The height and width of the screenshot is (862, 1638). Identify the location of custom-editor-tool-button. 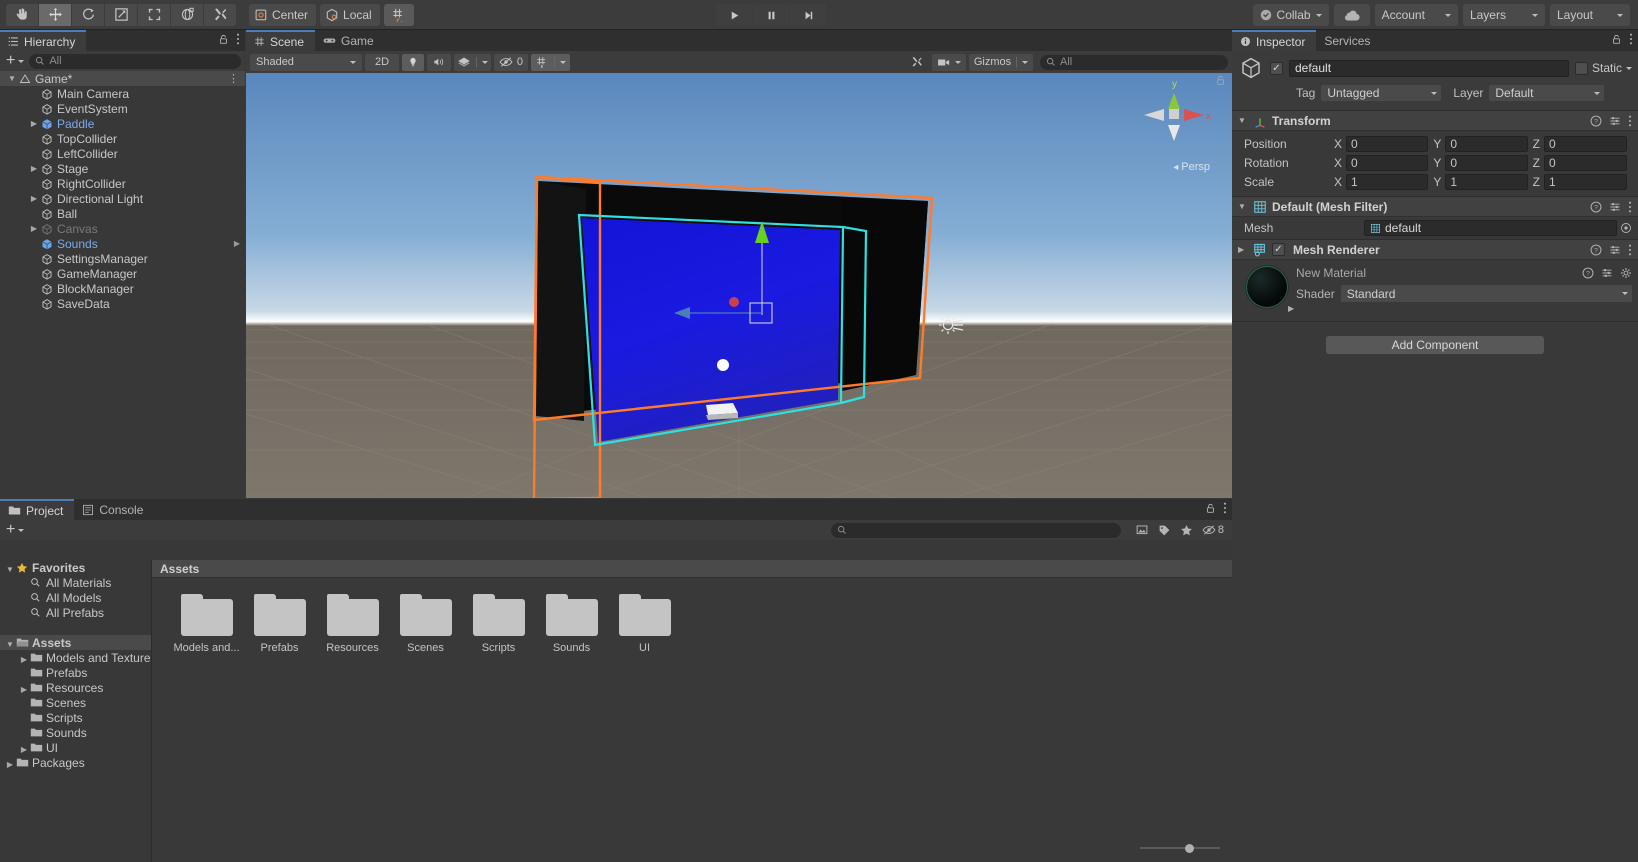
(220, 14).